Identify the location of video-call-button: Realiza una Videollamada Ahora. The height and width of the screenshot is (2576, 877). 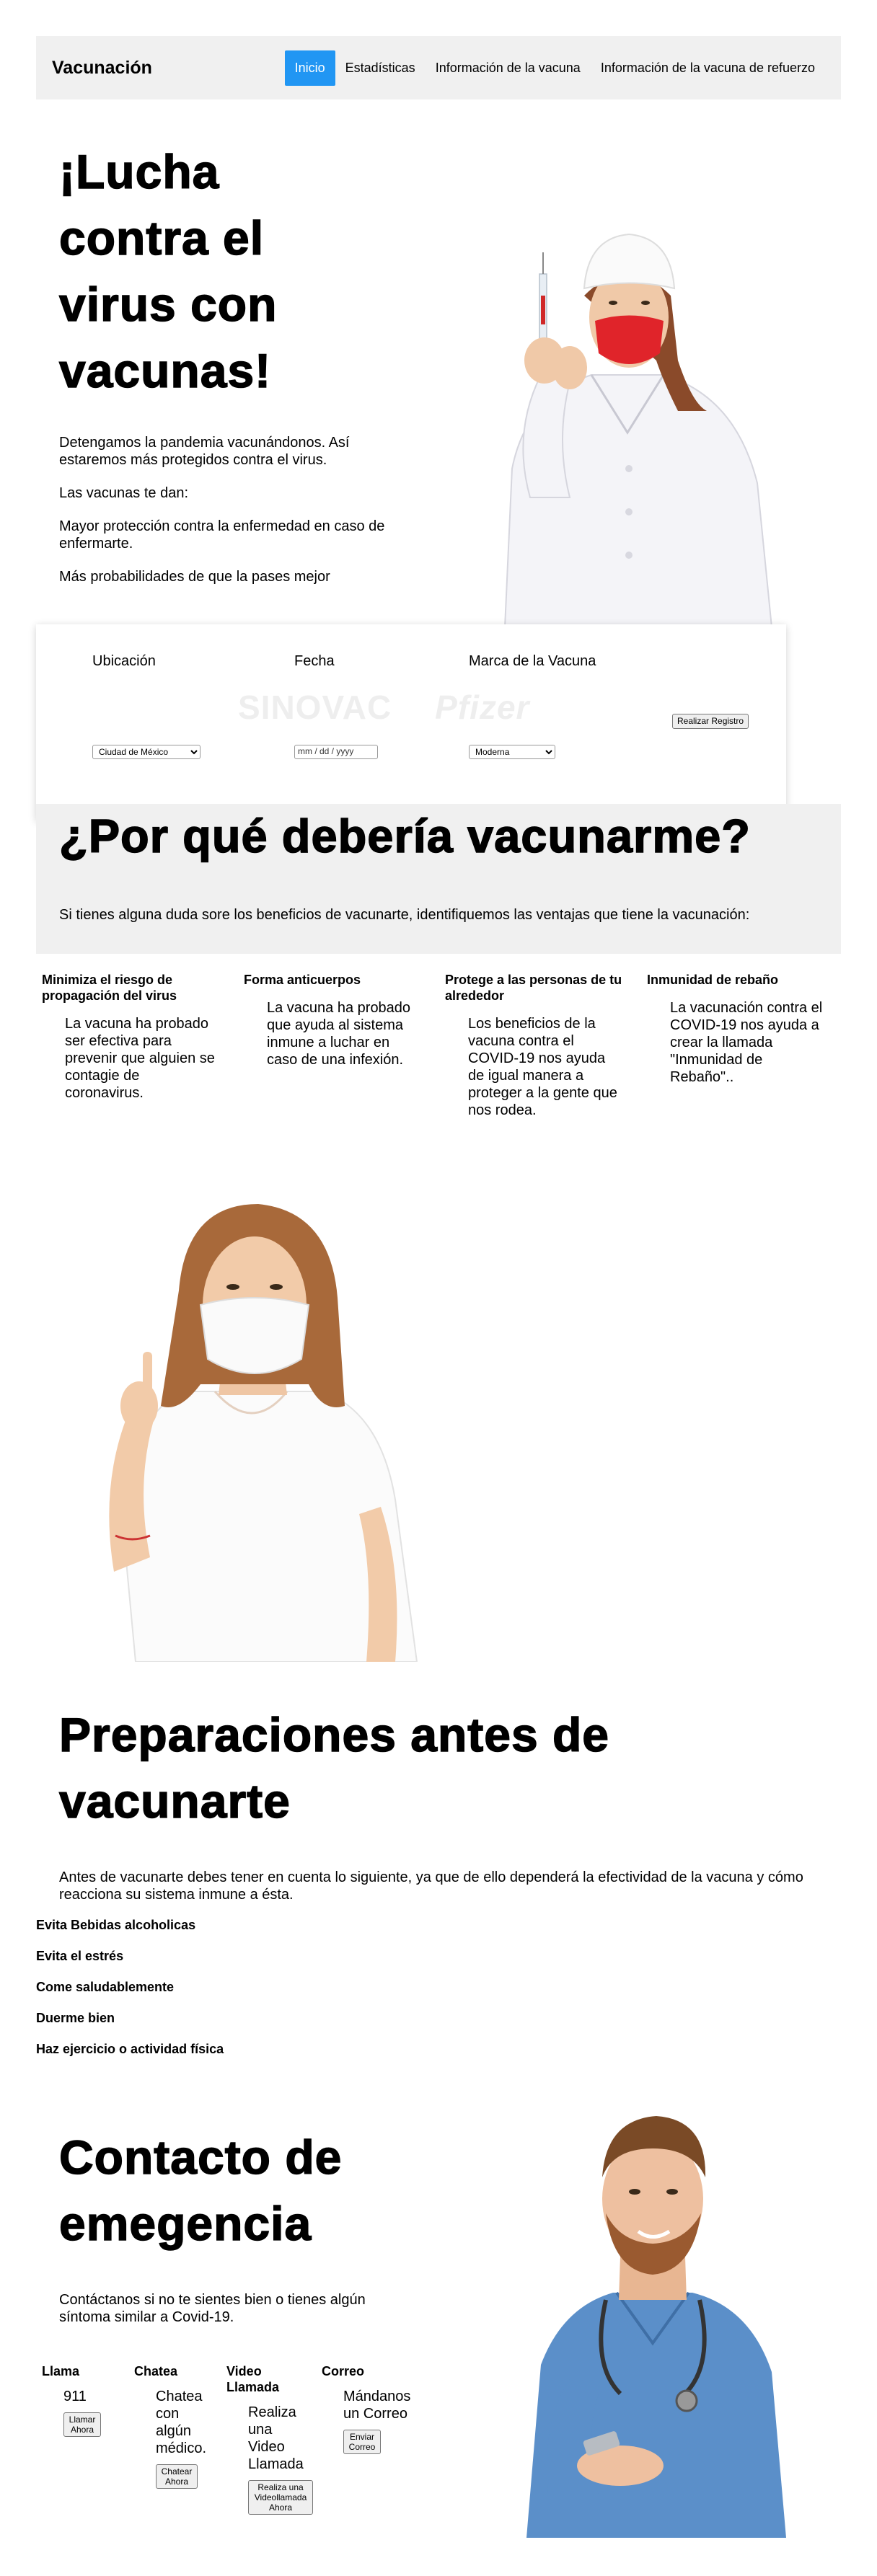
(280, 2497).